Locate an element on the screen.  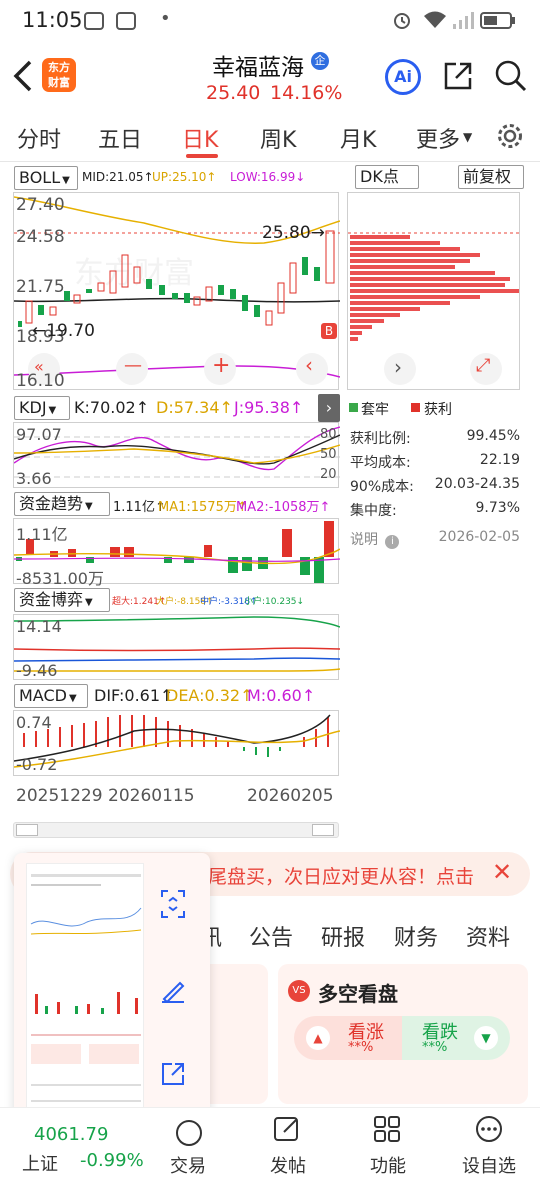
ai-label: Ai is located at coordinates (403, 76).